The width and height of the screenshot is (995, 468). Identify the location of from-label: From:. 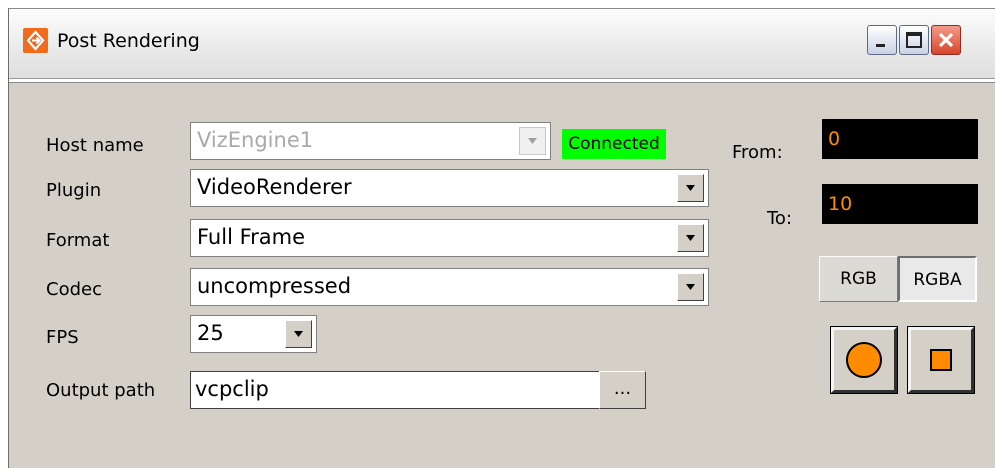
(757, 152).